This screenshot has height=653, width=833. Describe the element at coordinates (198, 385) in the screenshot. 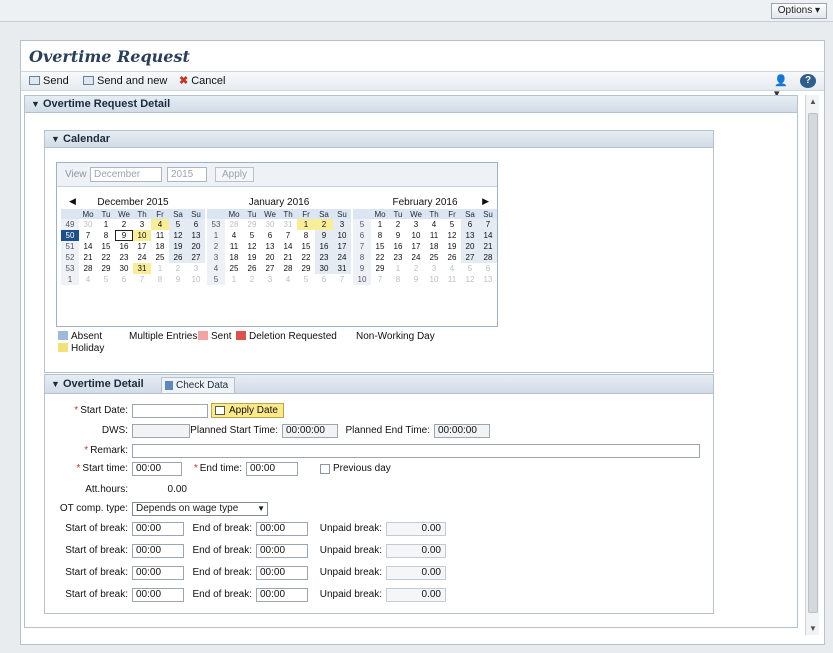

I see `tab-check-data: Check Data` at that location.